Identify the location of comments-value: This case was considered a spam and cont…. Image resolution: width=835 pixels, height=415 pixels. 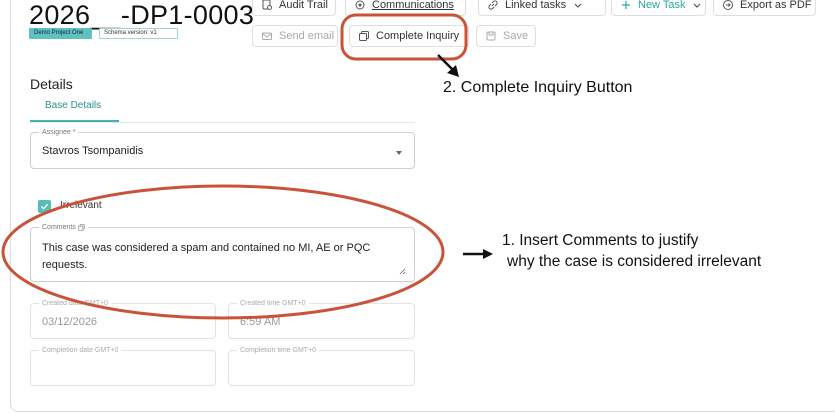
(206, 256).